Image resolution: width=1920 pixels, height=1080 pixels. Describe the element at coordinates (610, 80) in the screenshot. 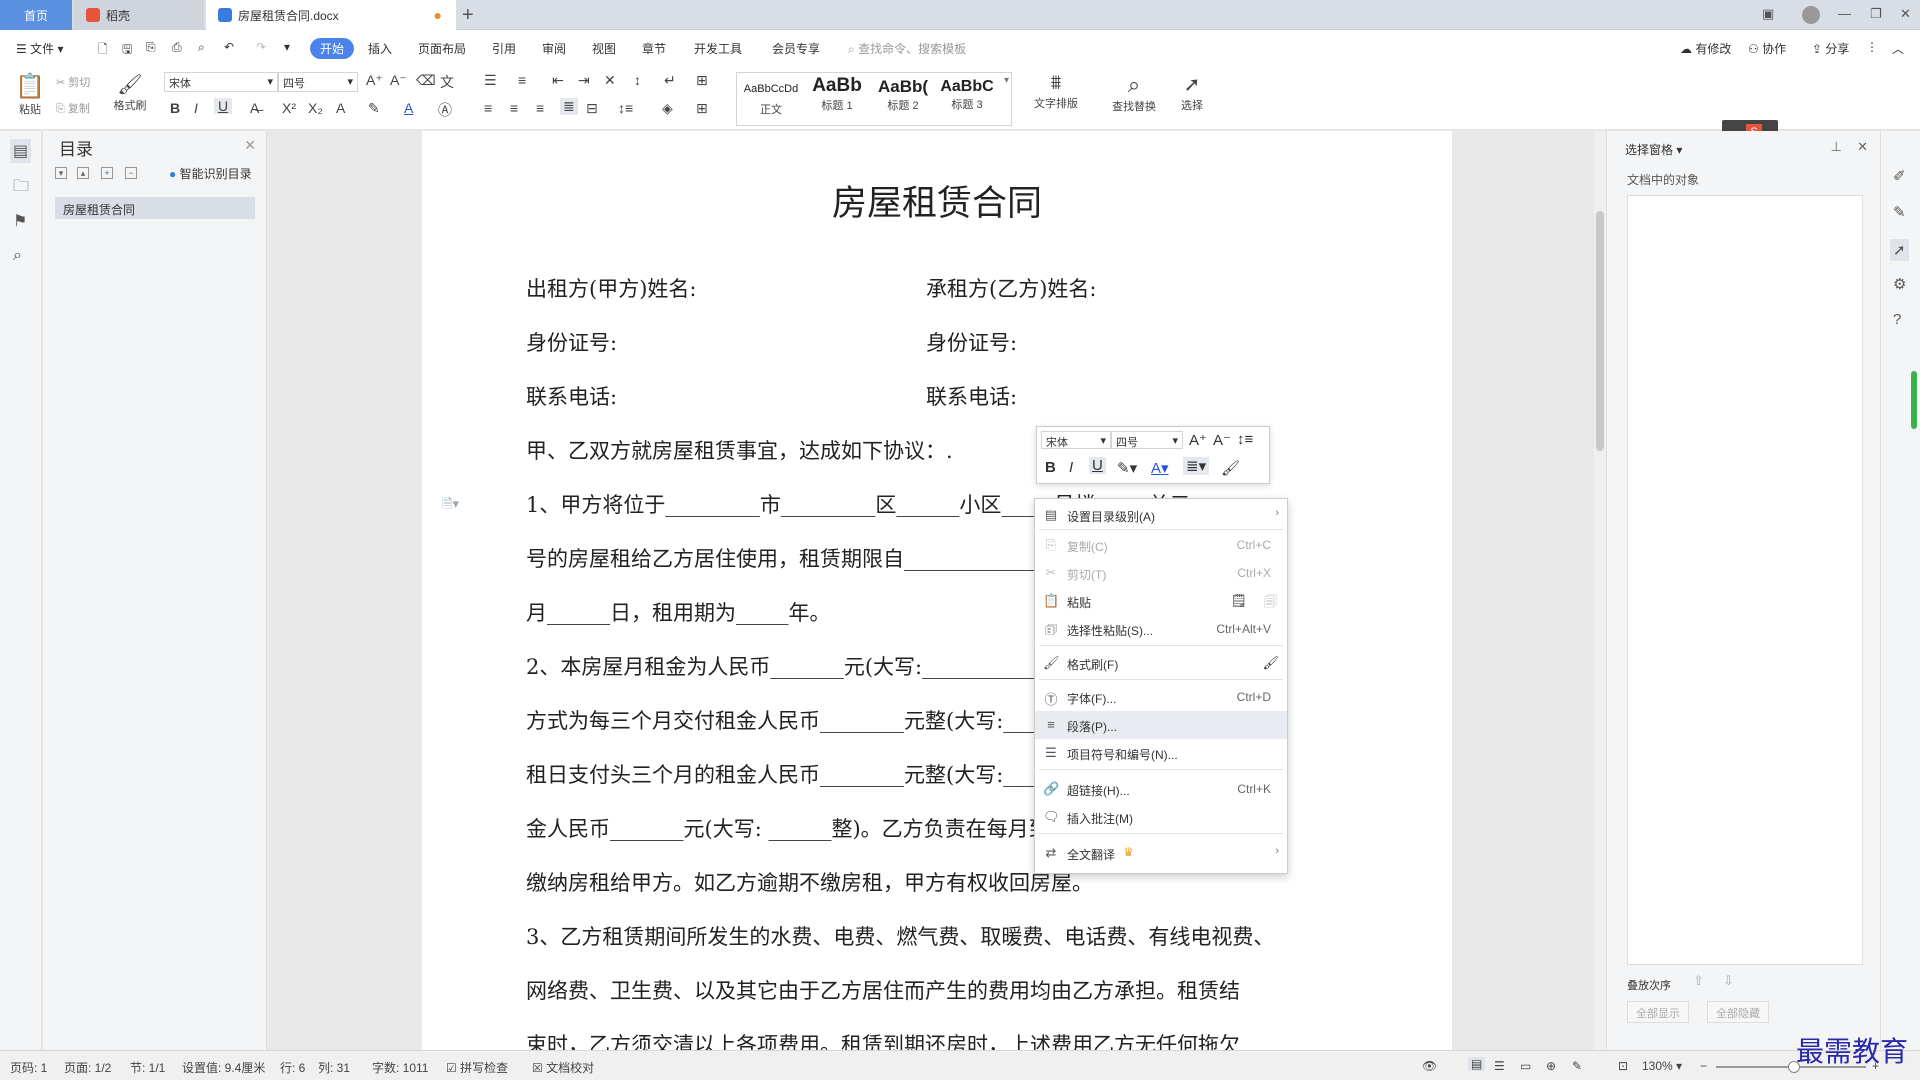

I see `chinese-layout-icon: ✕` at that location.